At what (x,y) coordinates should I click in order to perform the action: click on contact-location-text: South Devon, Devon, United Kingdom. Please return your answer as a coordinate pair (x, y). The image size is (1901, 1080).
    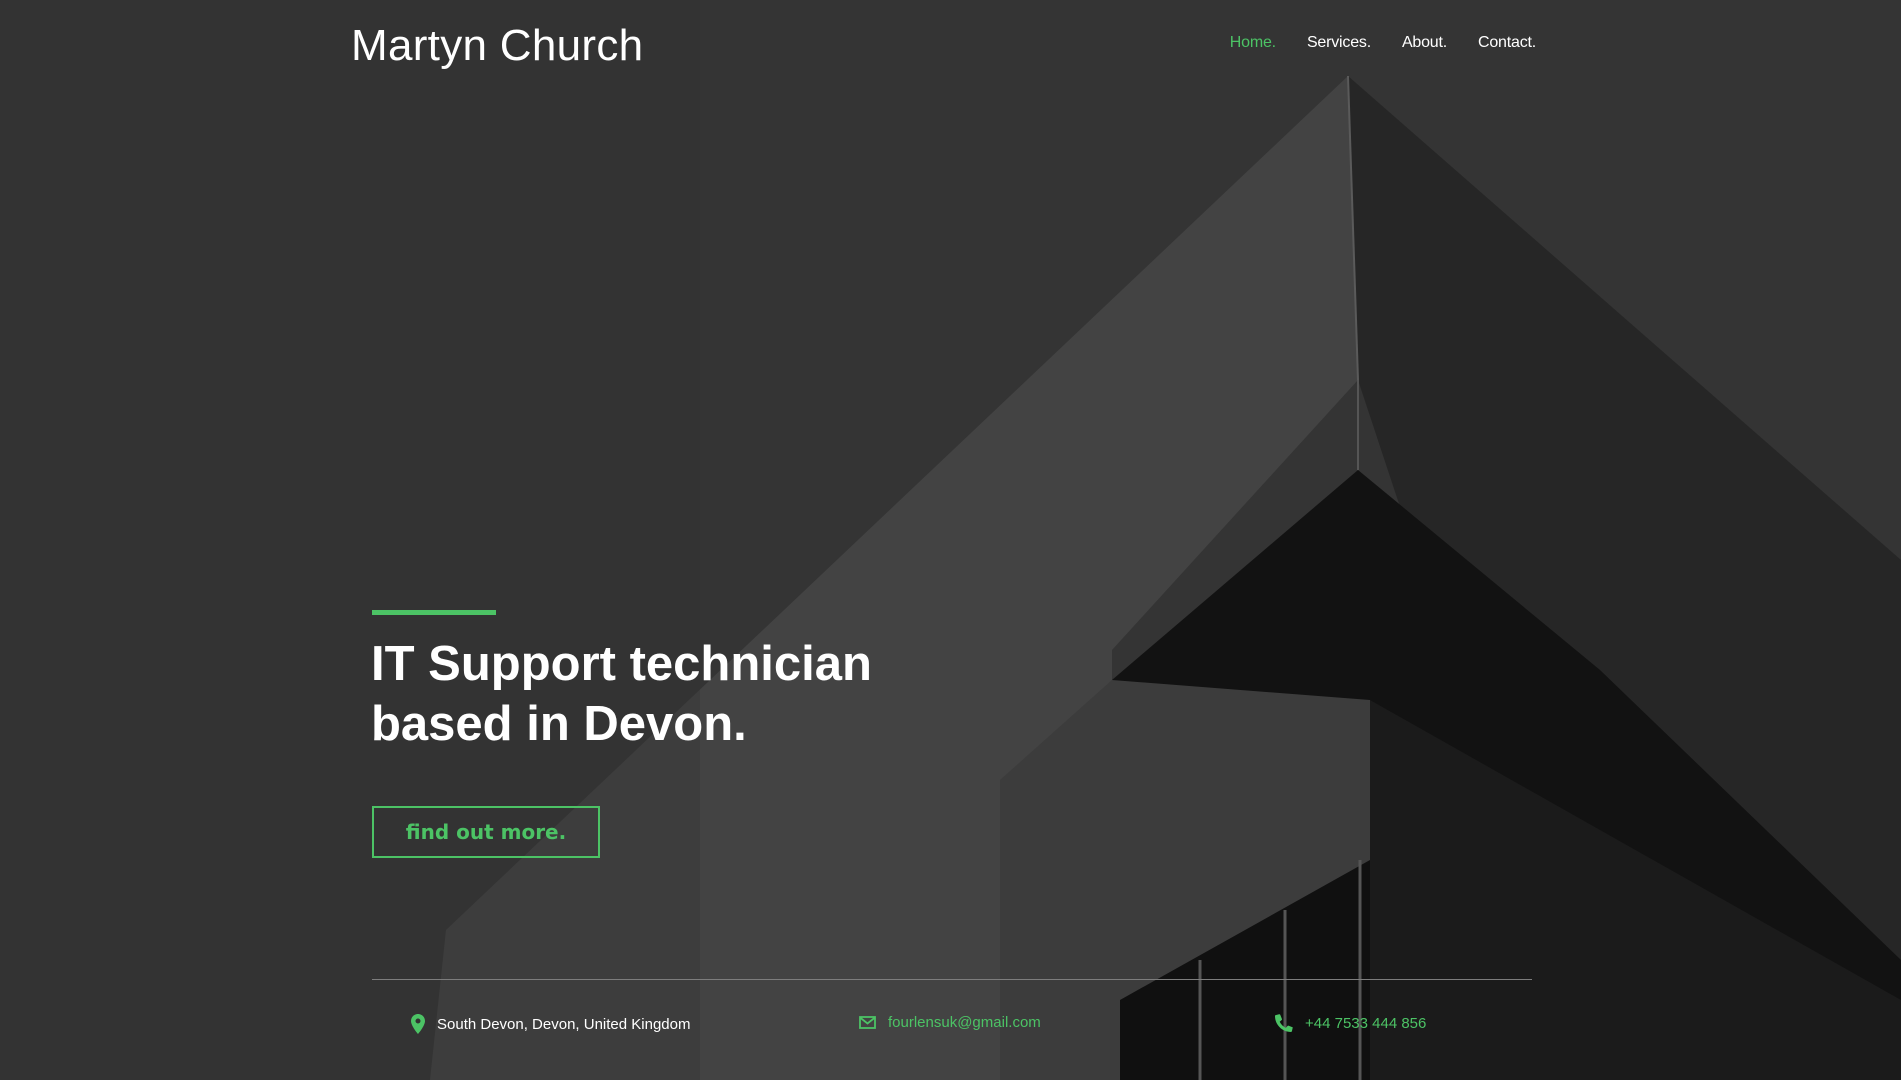
    Looking at the image, I should click on (564, 1024).